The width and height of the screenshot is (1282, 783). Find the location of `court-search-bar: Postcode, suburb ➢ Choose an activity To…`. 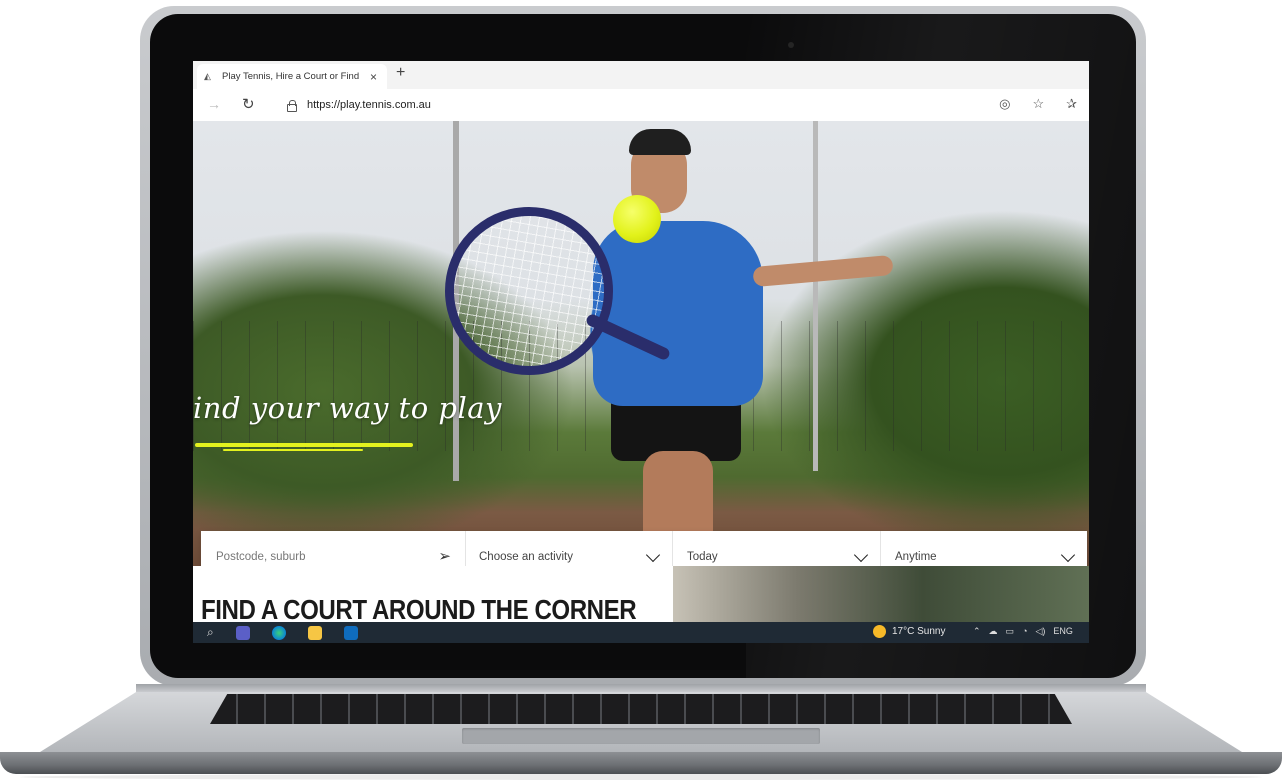

court-search-bar: Postcode, suburb ➢ Choose an activity To… is located at coordinates (644, 548).